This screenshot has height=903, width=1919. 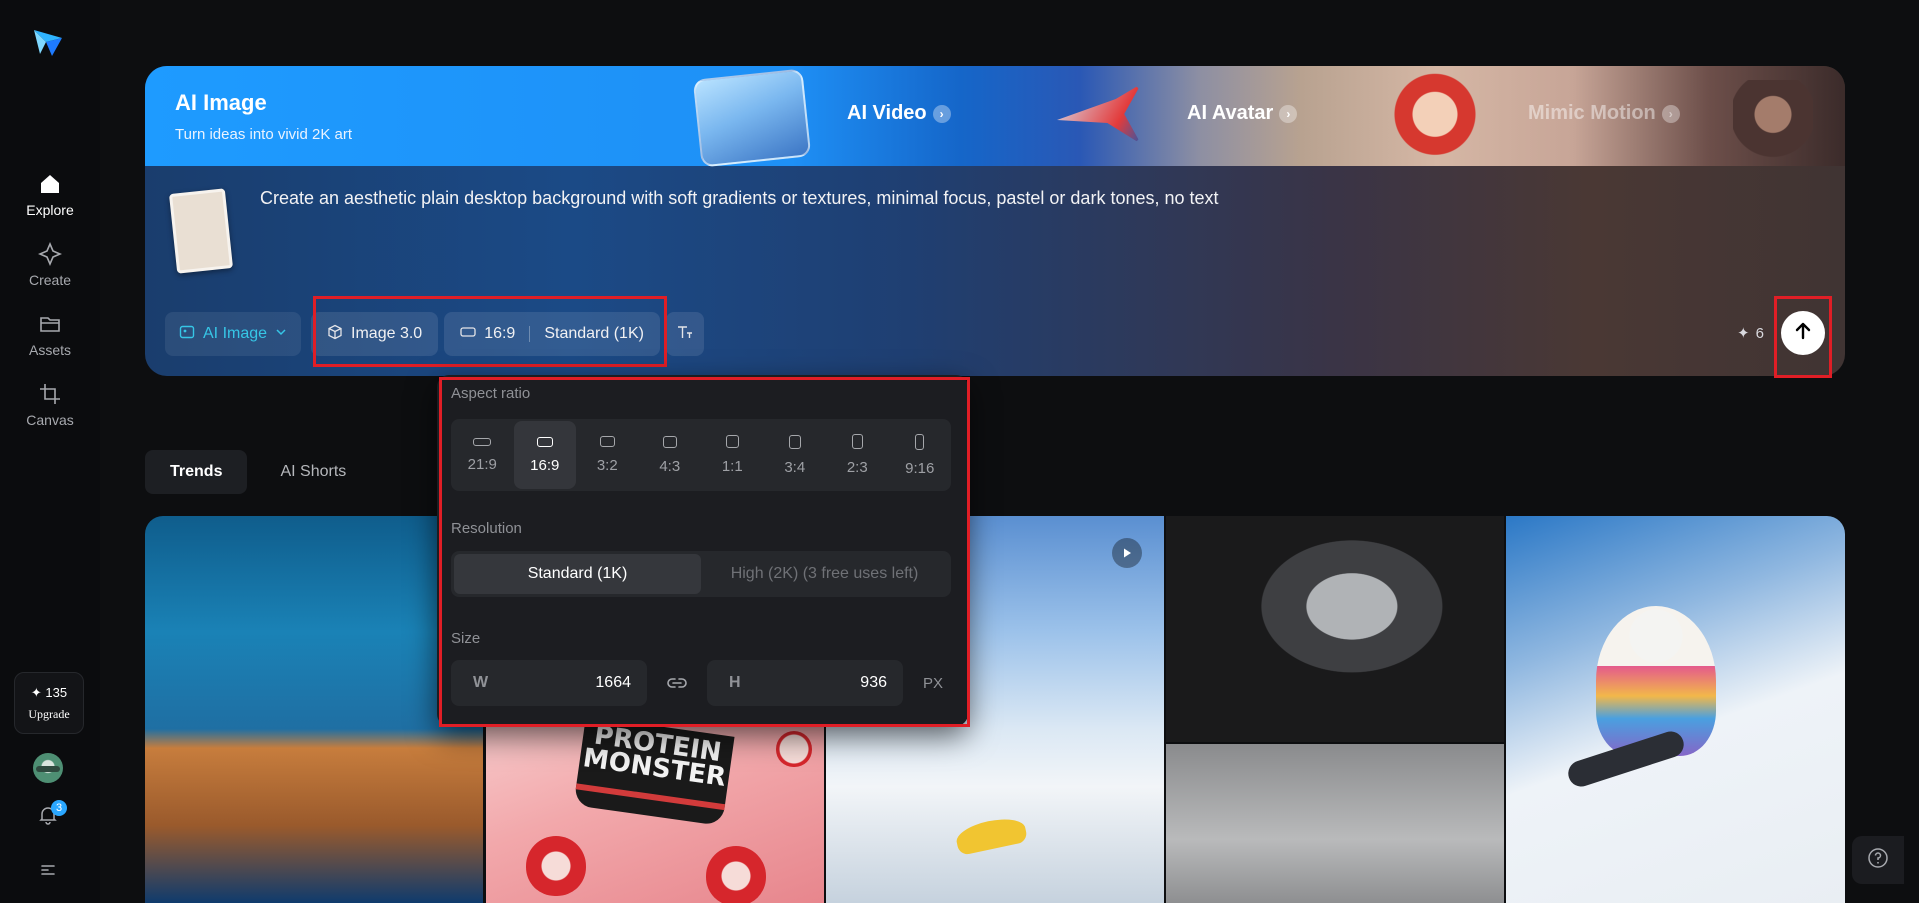 I want to click on upgrade-button: ✦ 135 Upgrade, so click(x=49, y=703).